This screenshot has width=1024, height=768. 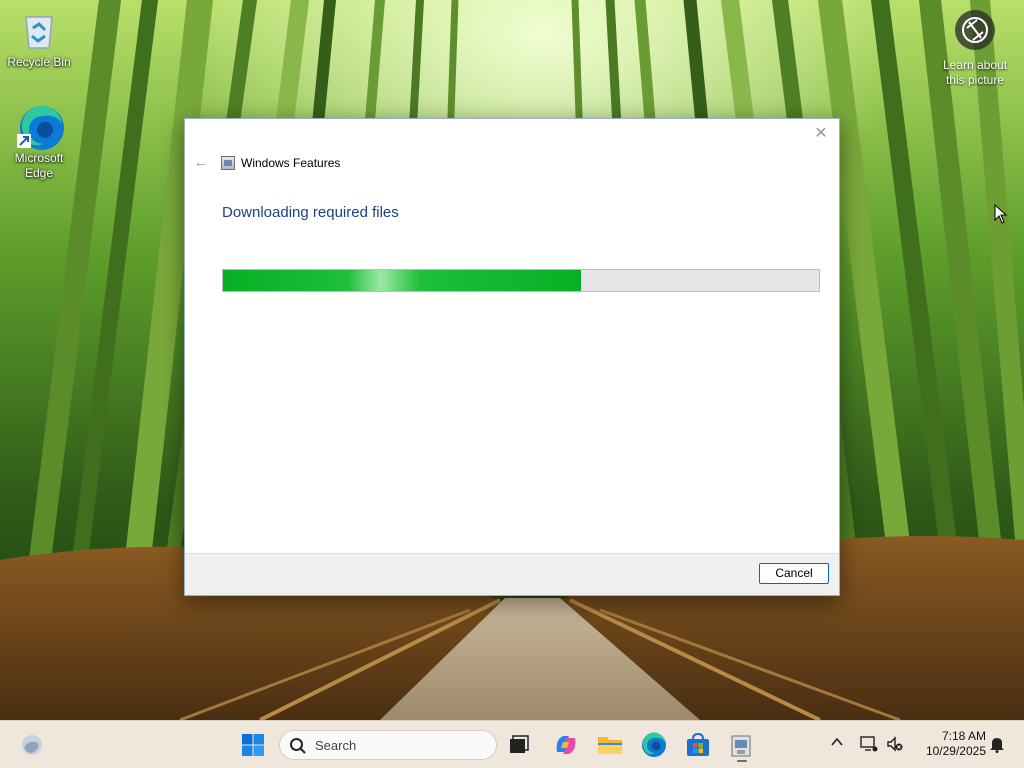 I want to click on learn-about-picture: Learn about this picture, so click(x=975, y=49).